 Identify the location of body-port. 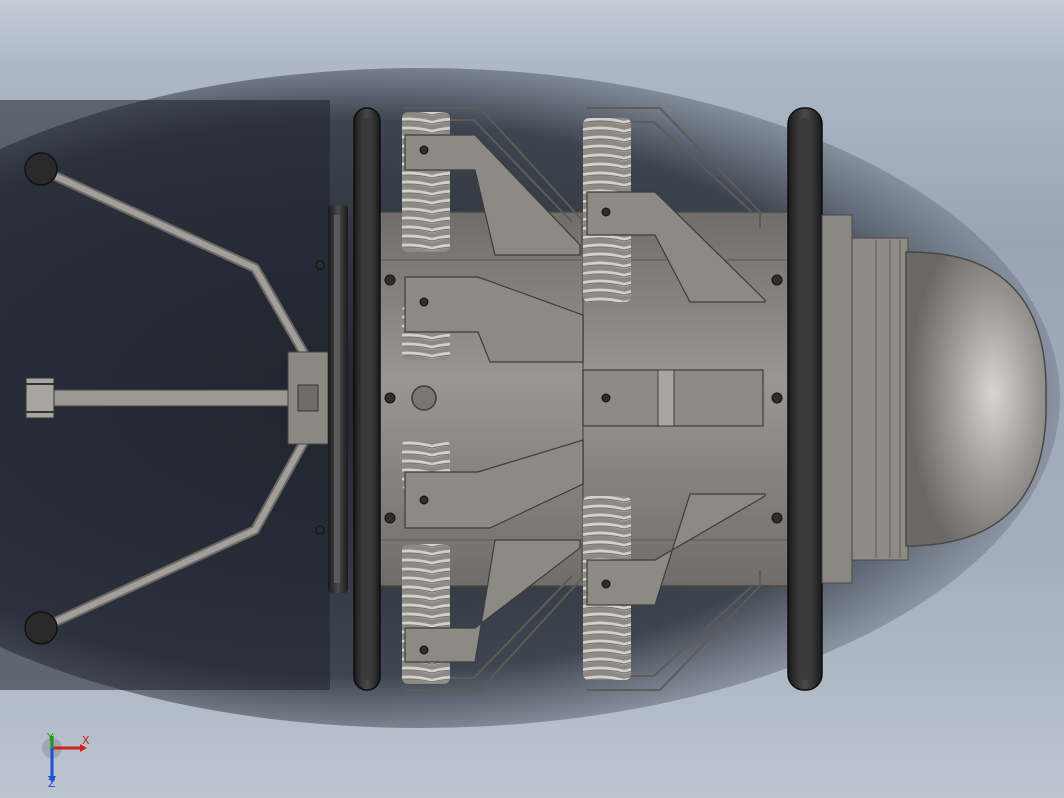
(424, 398).